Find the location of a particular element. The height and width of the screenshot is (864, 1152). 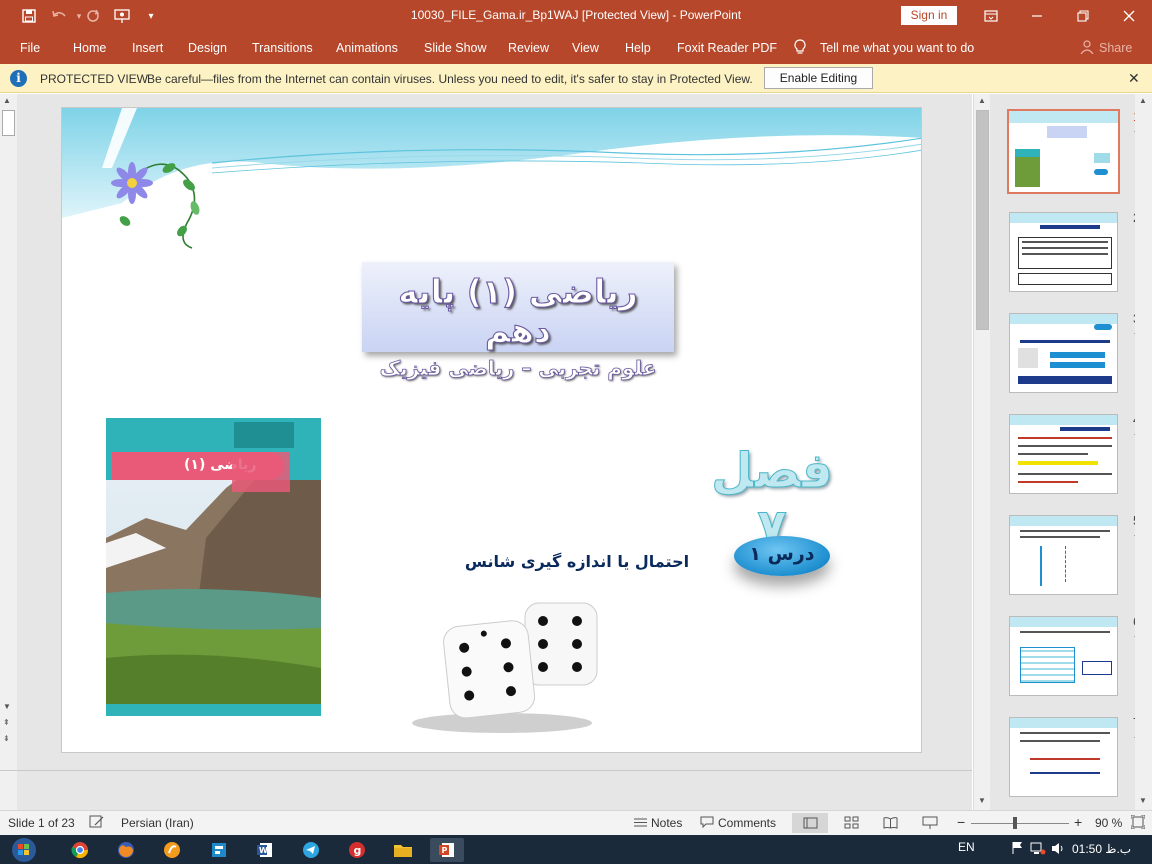

tab-review: Review is located at coordinates (528, 48).